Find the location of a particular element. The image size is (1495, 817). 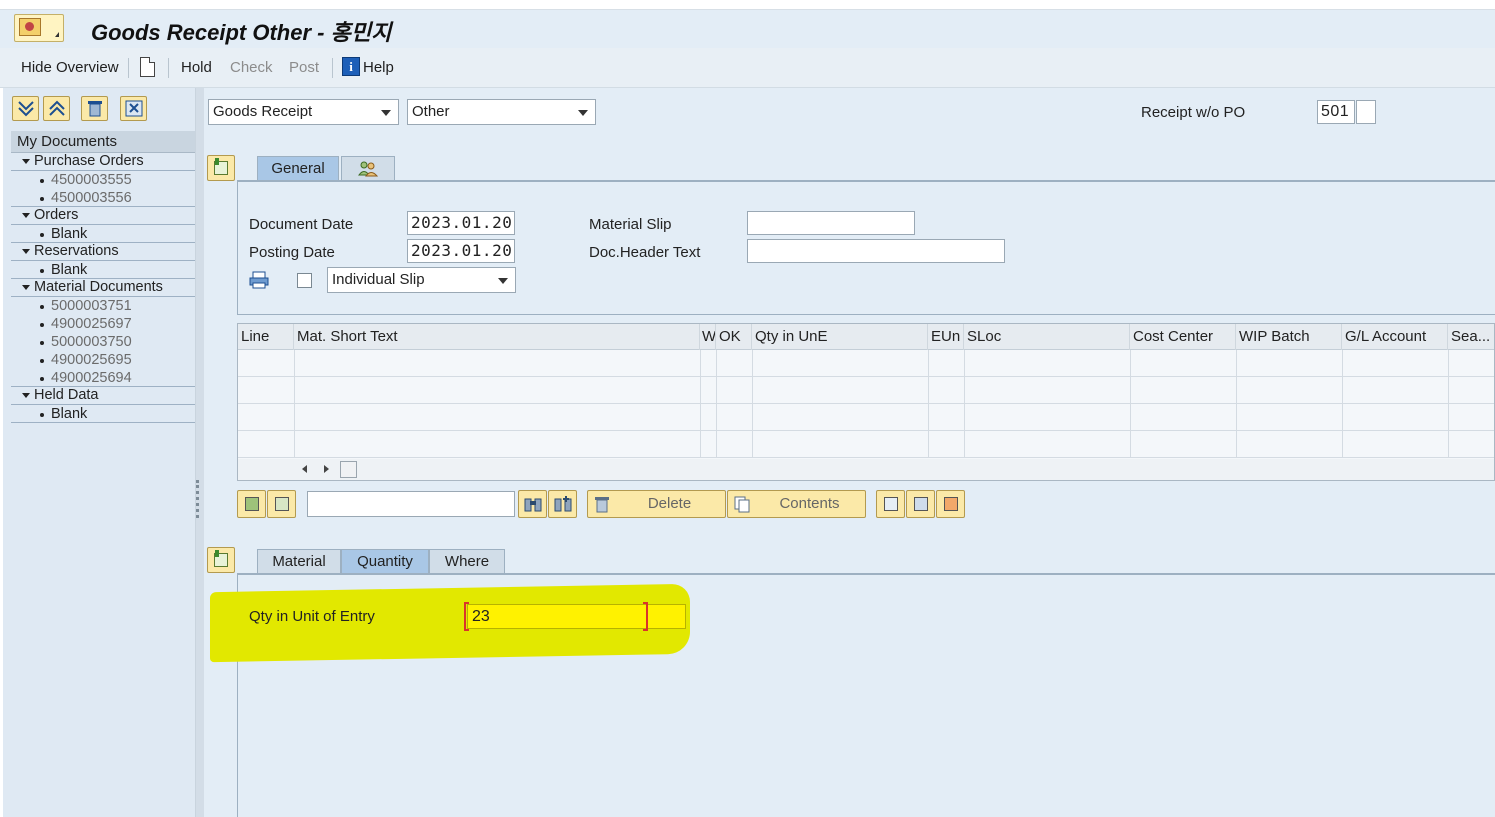

movement-label: Receipt w/o PO is located at coordinates (1193, 112).